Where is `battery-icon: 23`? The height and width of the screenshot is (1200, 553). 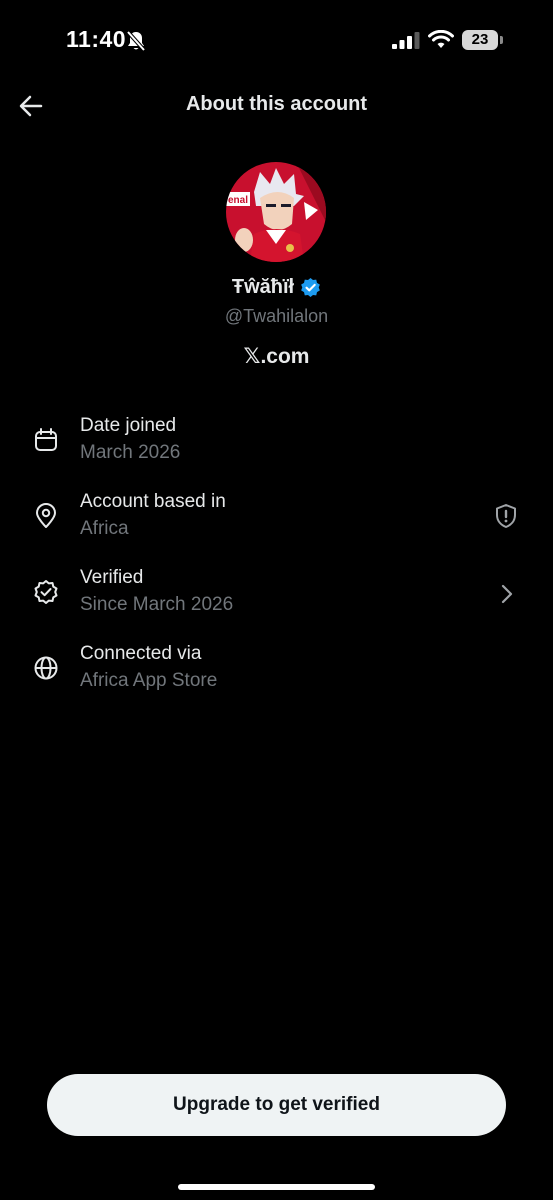
battery-icon: 23 is located at coordinates (480, 40).